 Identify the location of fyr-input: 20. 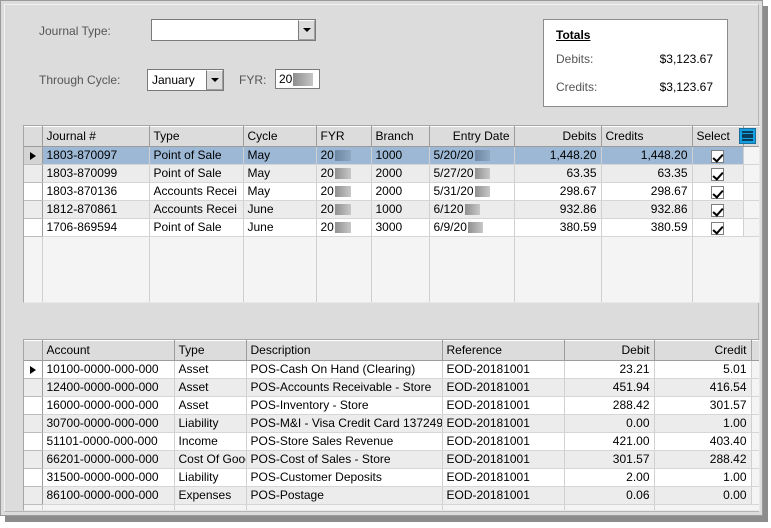
(297, 79).